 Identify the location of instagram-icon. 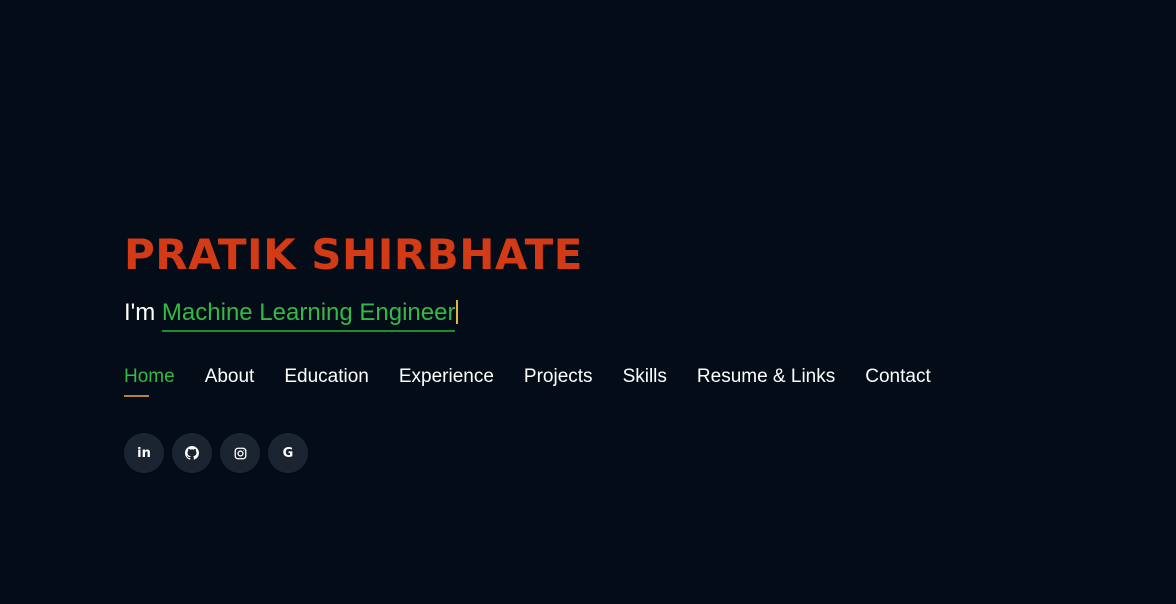
(240, 453).